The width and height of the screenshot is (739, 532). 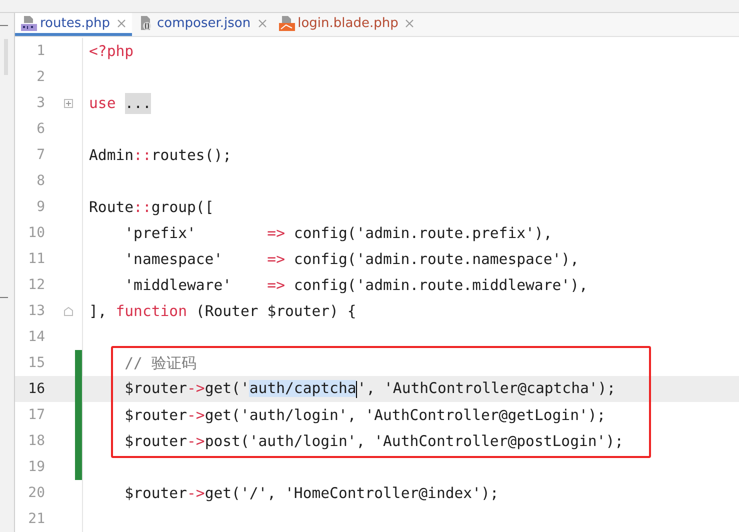 What do you see at coordinates (160, 363) in the screenshot?
I see `code-line: // 验证码` at bounding box center [160, 363].